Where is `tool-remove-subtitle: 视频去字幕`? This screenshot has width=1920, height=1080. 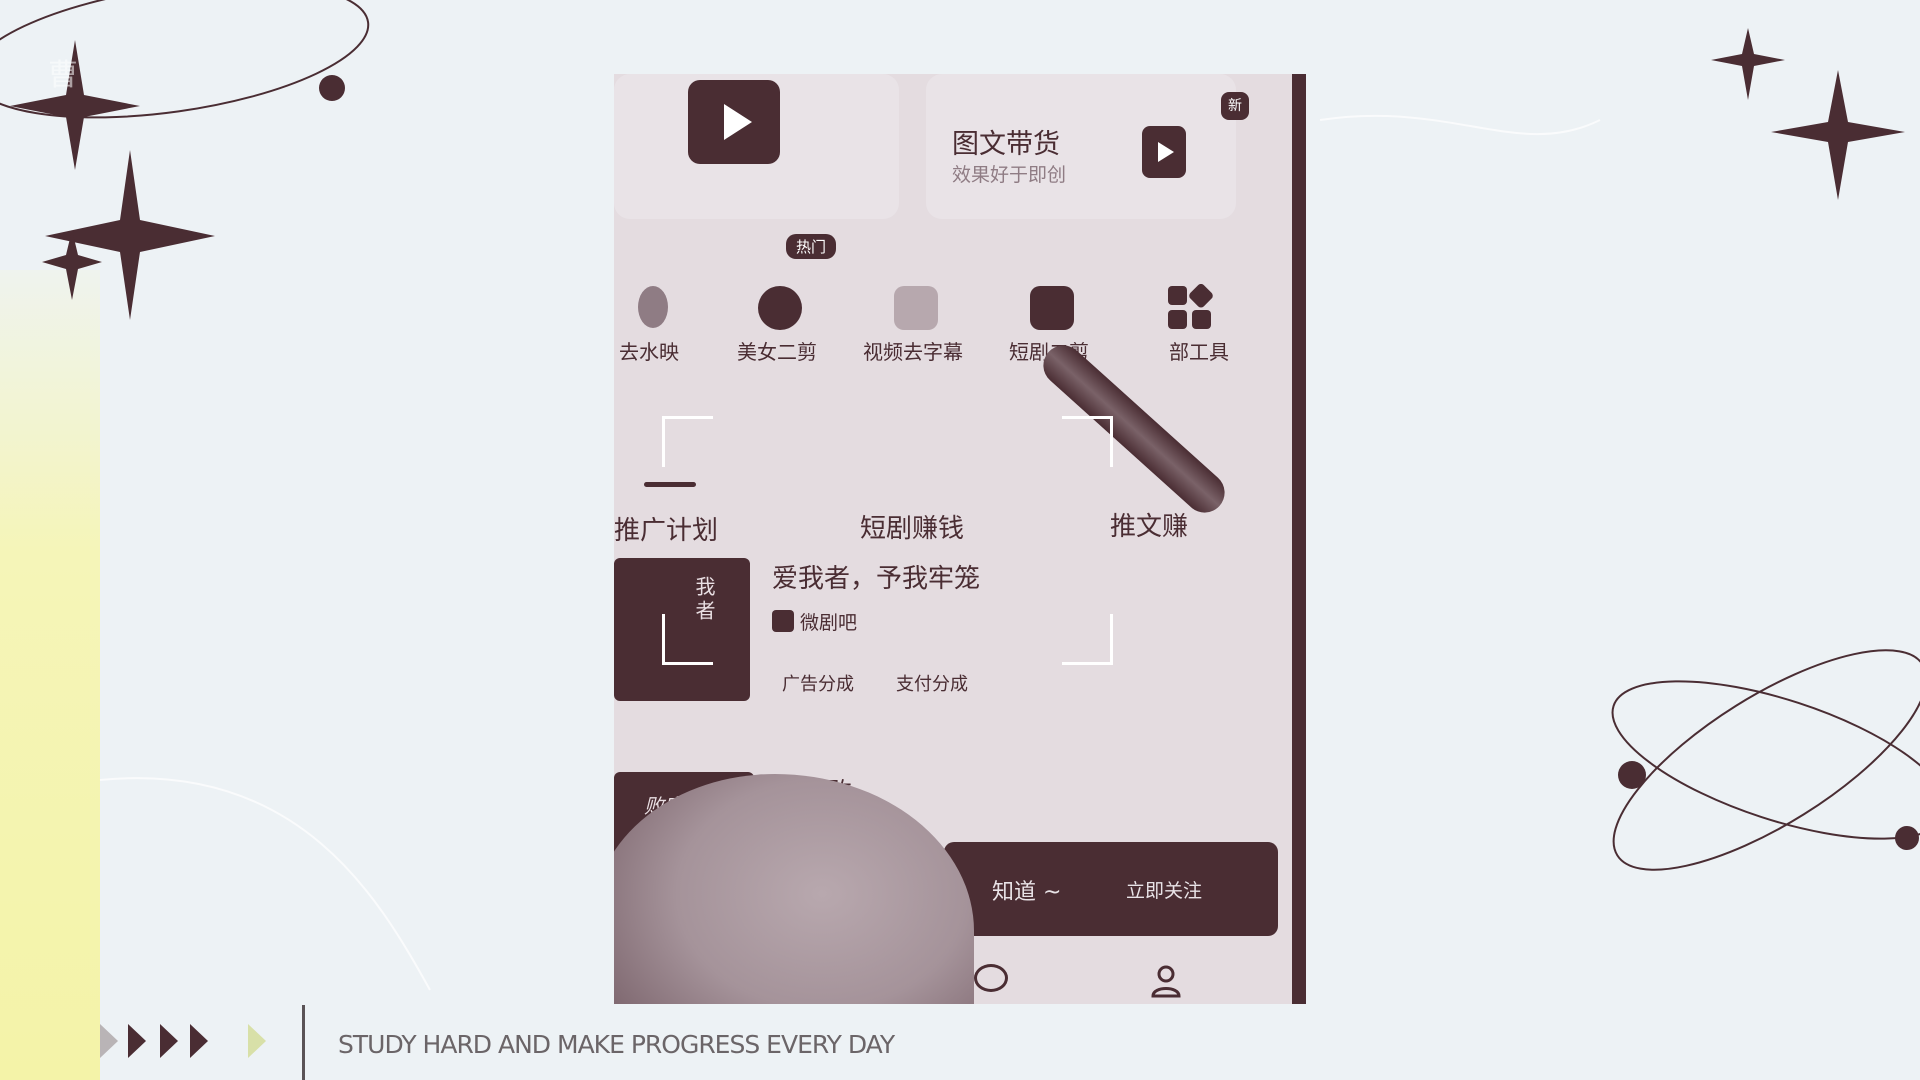
tool-remove-subtitle: 视频去字幕 is located at coordinates (913, 309).